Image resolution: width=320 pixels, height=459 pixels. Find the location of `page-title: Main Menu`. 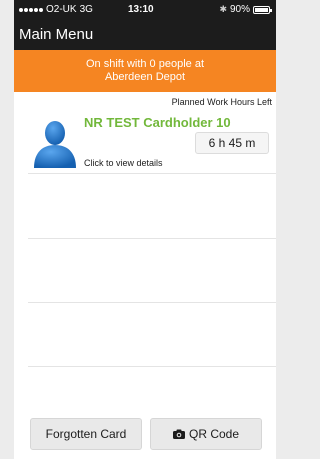

page-title: Main Menu is located at coordinates (56, 34).